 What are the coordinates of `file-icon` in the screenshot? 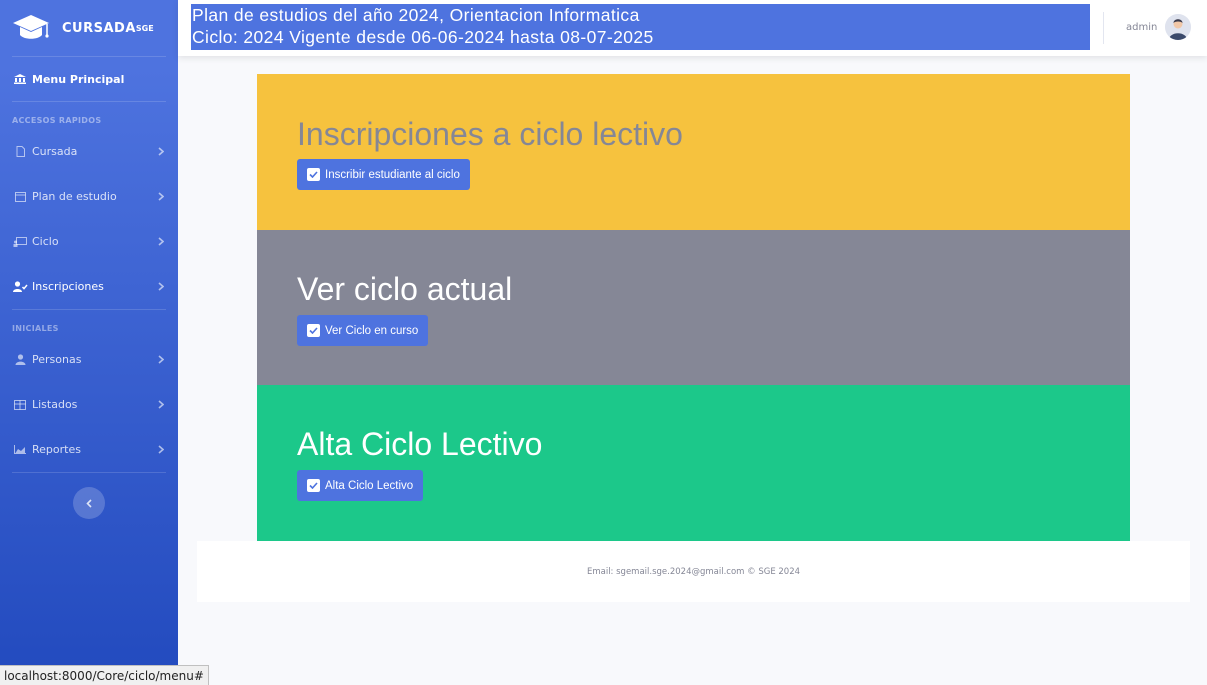 It's located at (20, 151).